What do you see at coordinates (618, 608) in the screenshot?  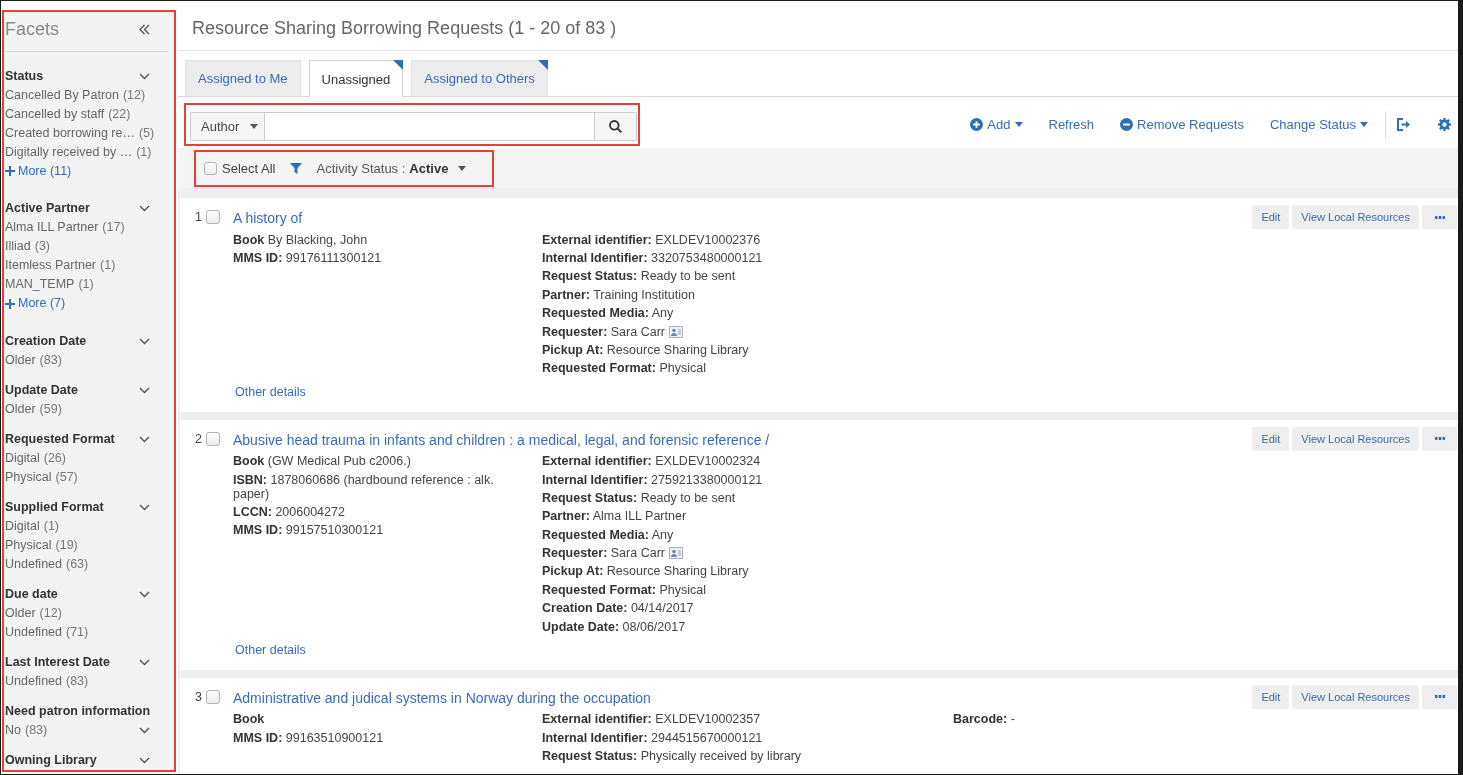 I see `record-field: Creation Date: 04/14/2017` at bounding box center [618, 608].